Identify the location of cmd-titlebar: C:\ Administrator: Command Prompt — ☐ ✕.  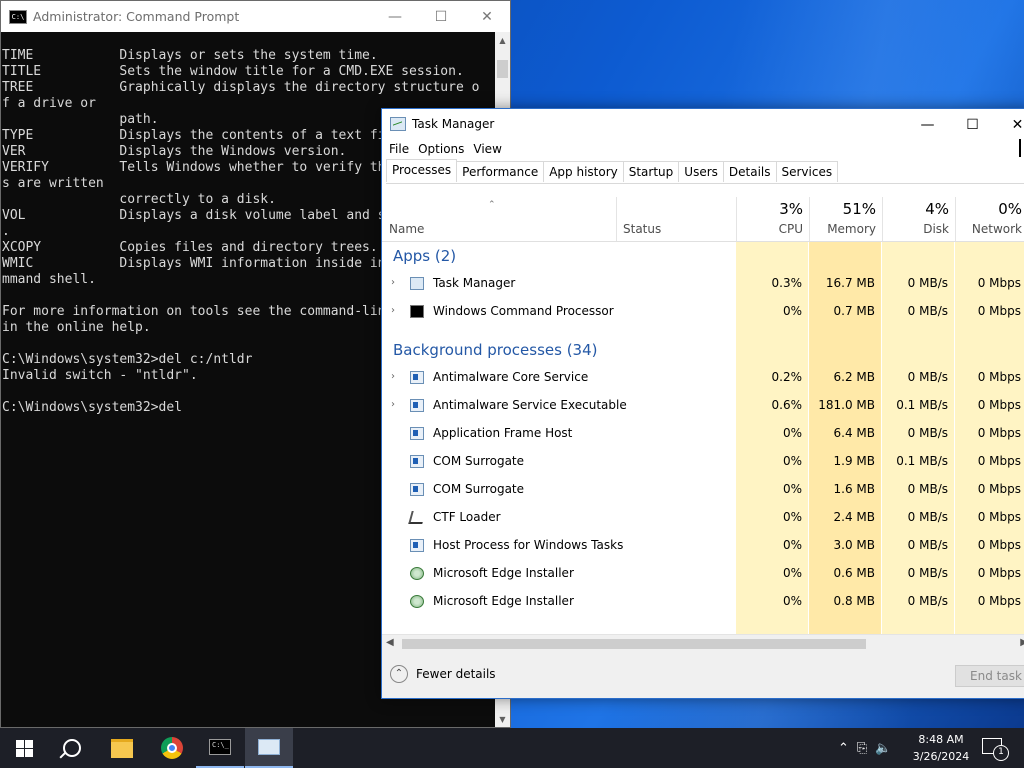
(255, 16).